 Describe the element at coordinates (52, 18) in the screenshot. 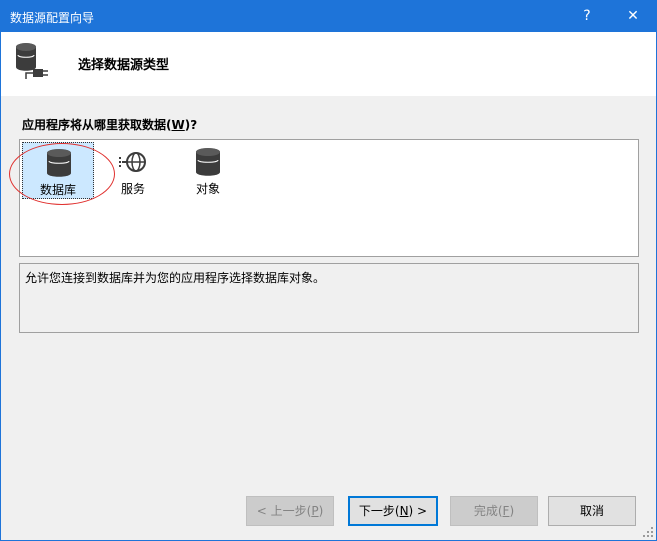

I see `window-title: 数据源配置向导` at that location.